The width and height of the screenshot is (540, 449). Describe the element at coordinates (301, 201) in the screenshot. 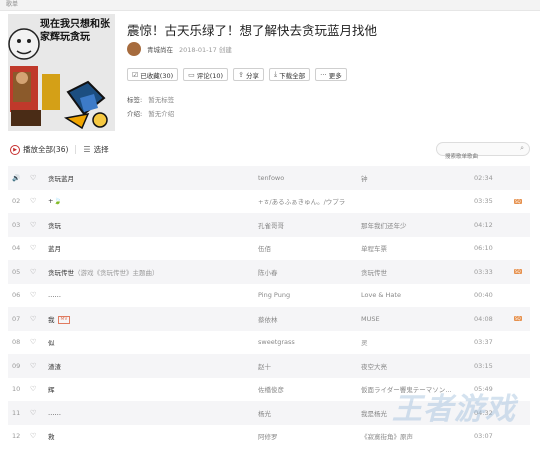

I see `song-artist: +ㅎ/あるふぁきゅん。/ウプラ` at that location.